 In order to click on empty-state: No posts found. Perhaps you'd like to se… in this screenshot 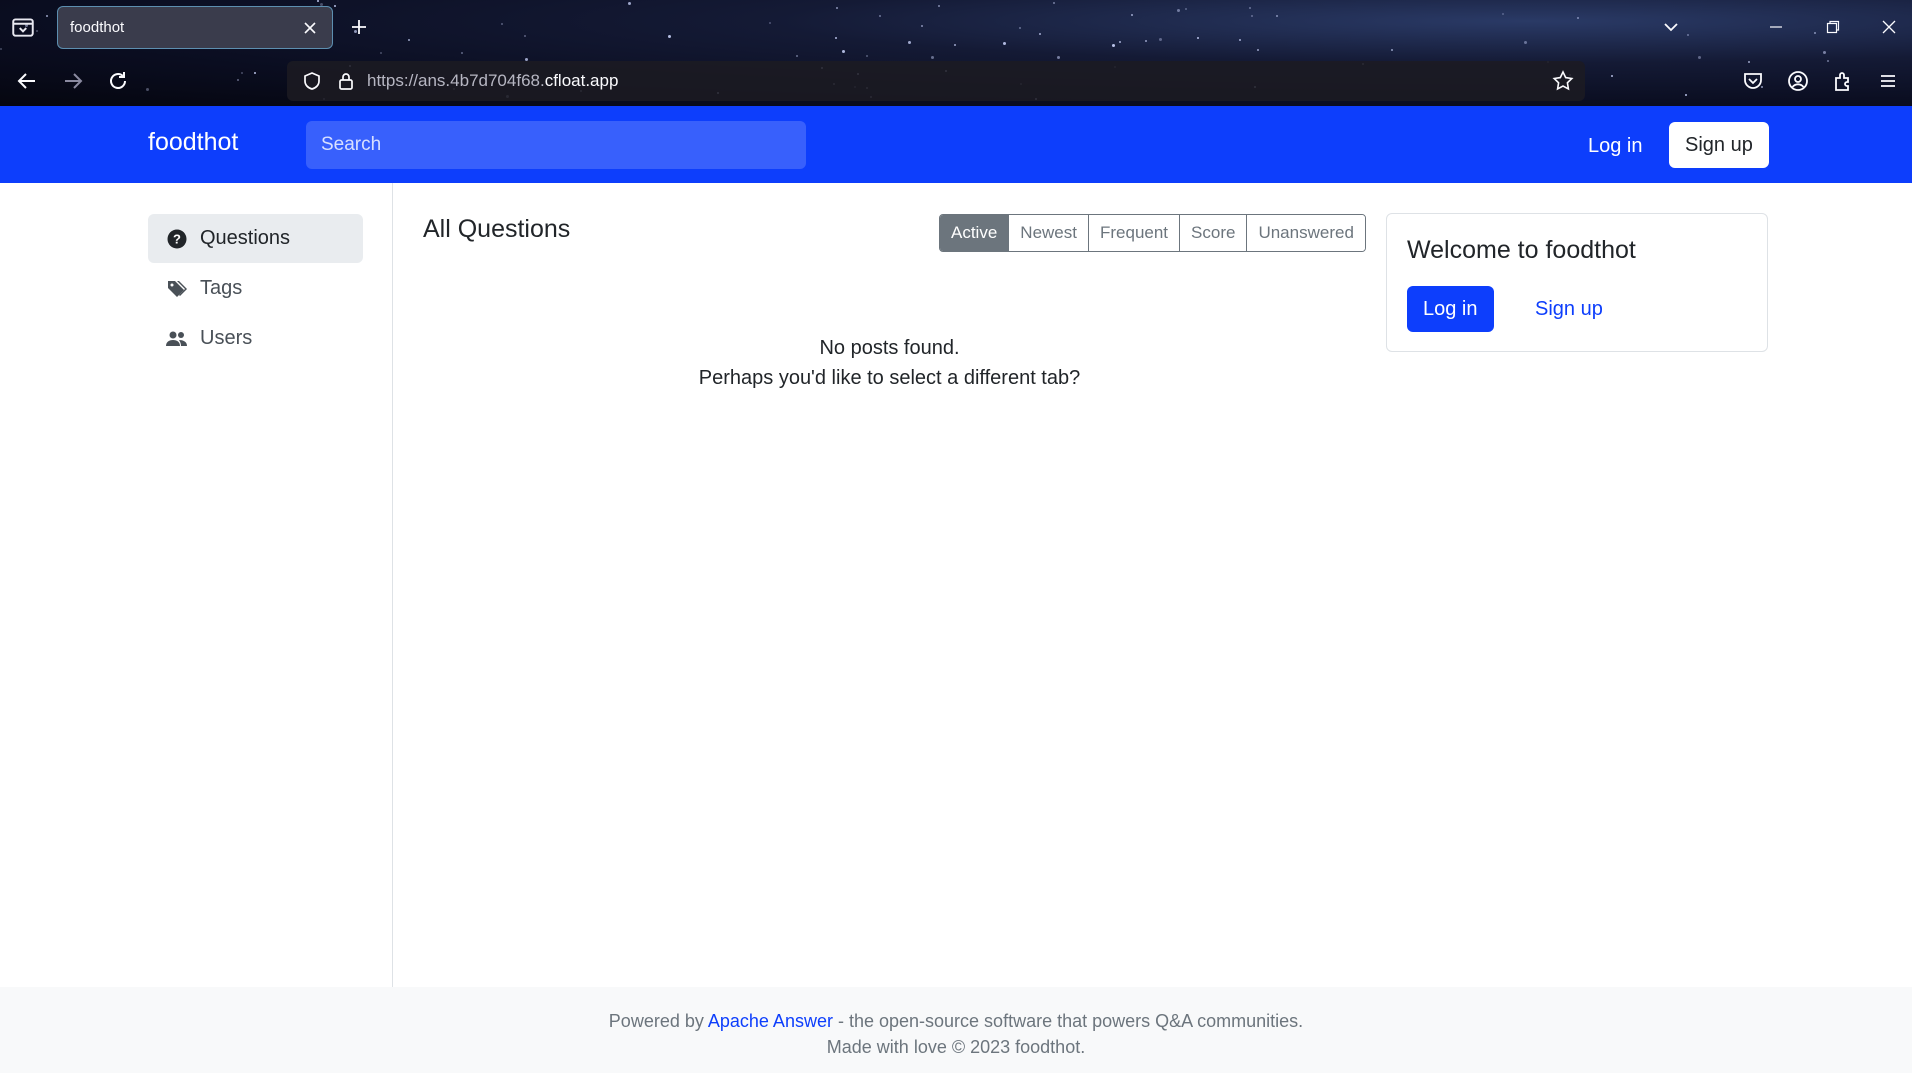, I will do `click(889, 363)`.